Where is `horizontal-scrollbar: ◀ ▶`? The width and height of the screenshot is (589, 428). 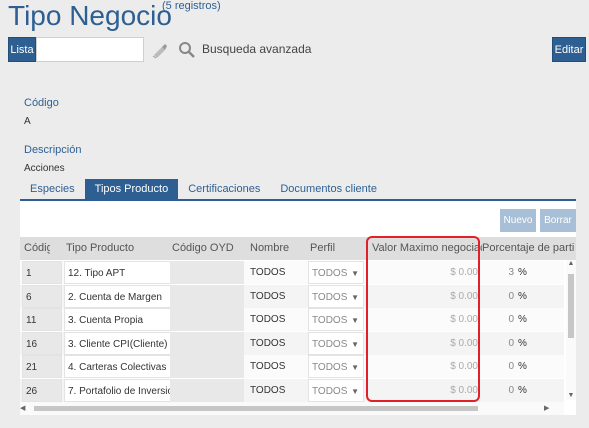
horizontal-scrollbar: ◀ ▶ is located at coordinates (292, 408).